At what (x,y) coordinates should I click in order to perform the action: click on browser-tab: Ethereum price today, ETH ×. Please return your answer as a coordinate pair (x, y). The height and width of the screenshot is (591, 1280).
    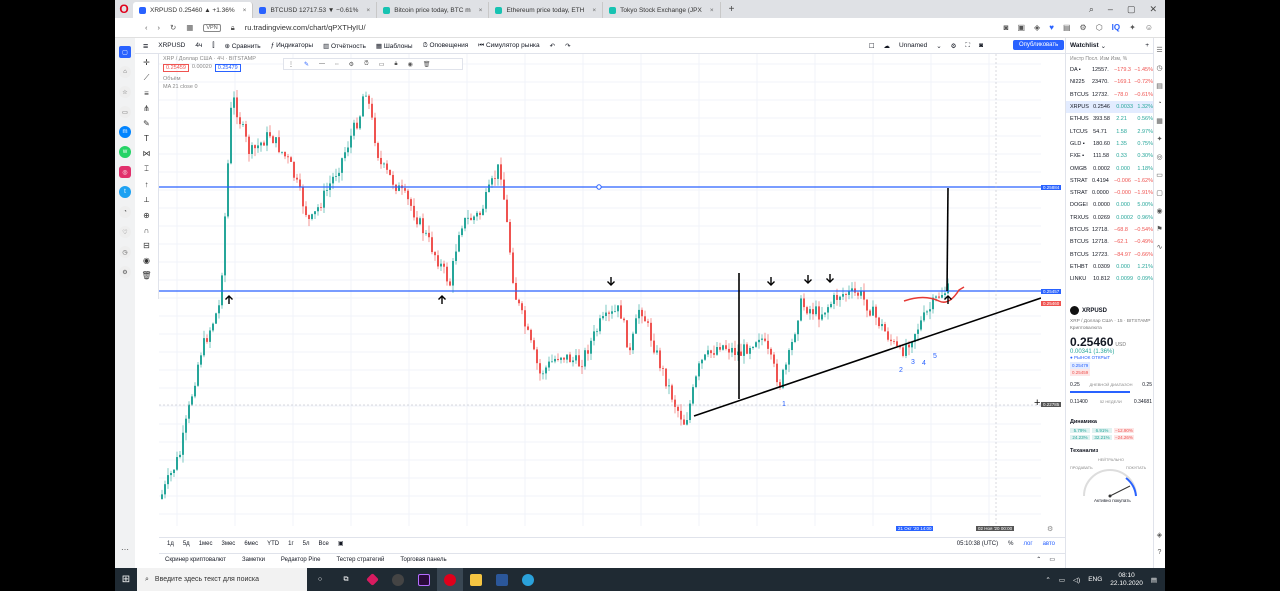
    Looking at the image, I should click on (546, 10).